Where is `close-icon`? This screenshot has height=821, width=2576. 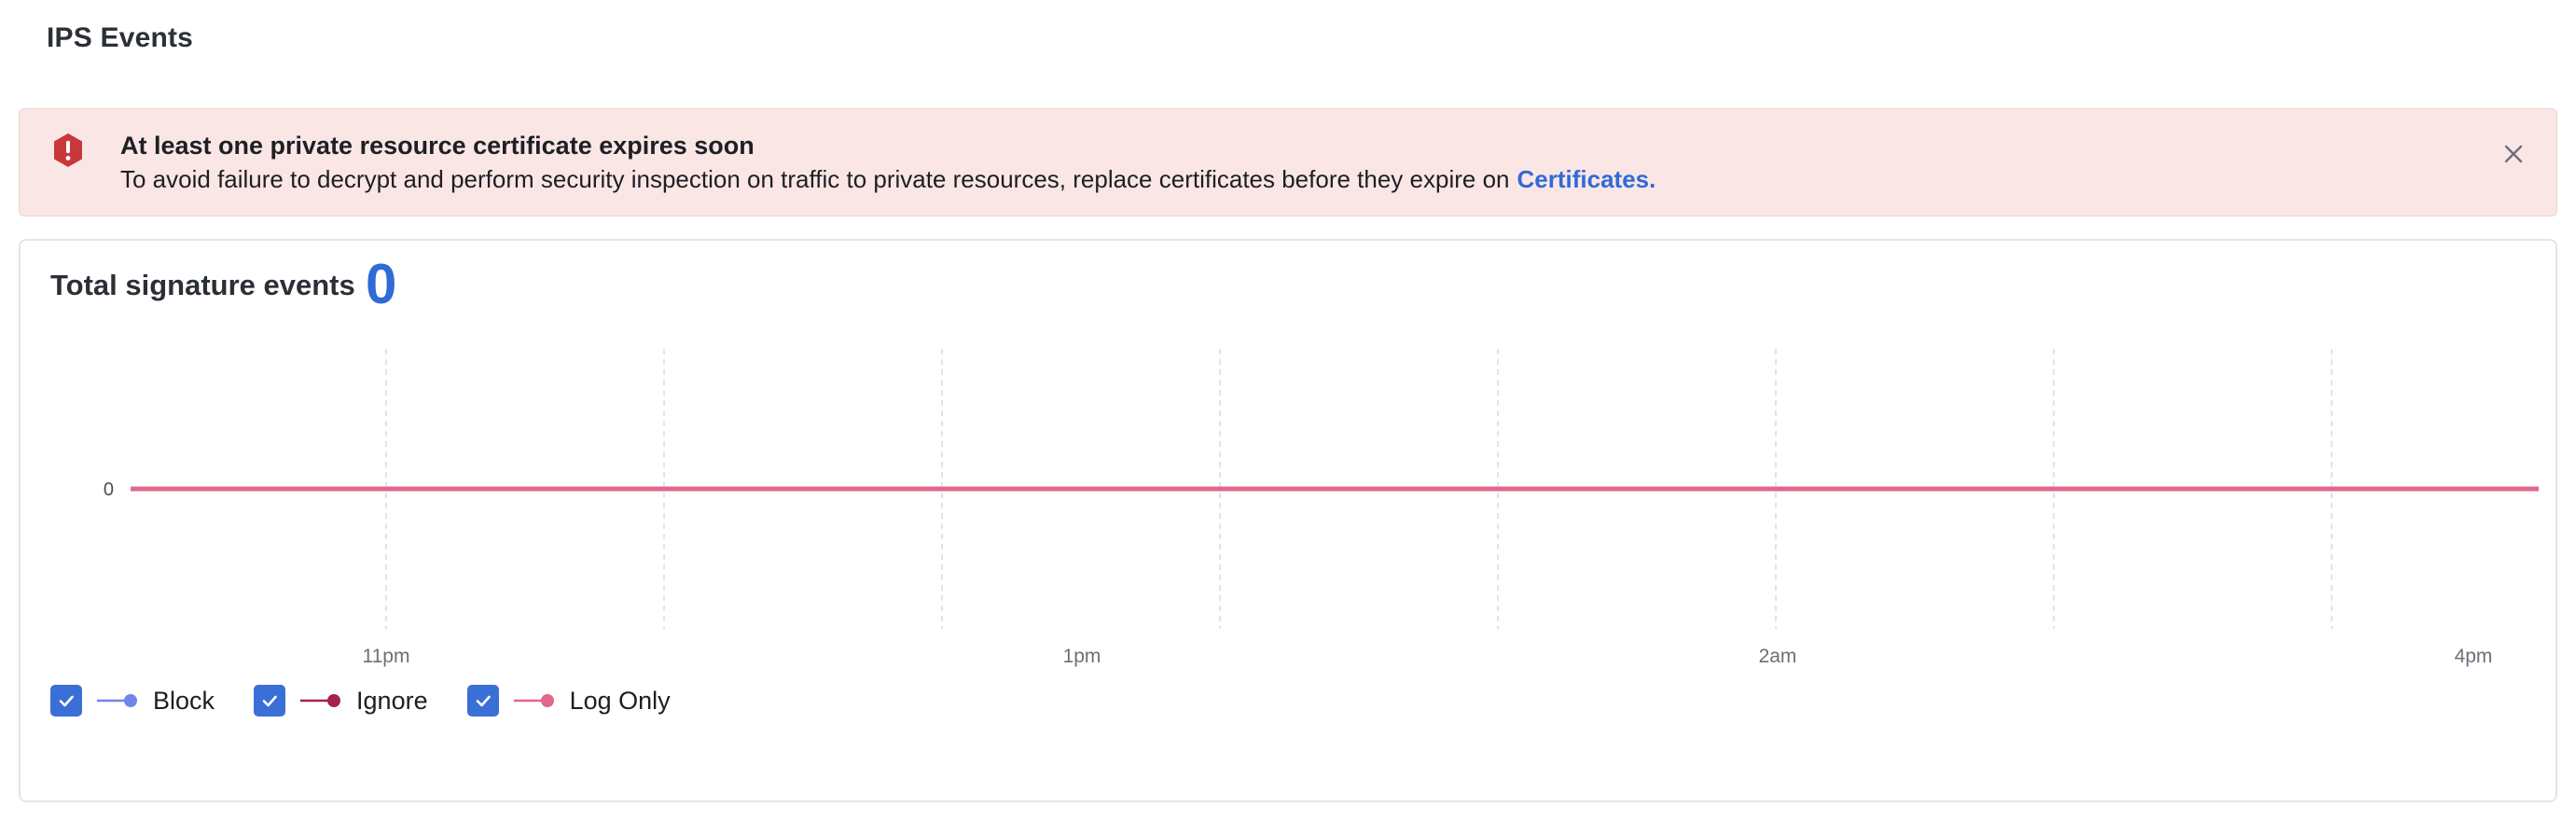 close-icon is located at coordinates (2513, 154).